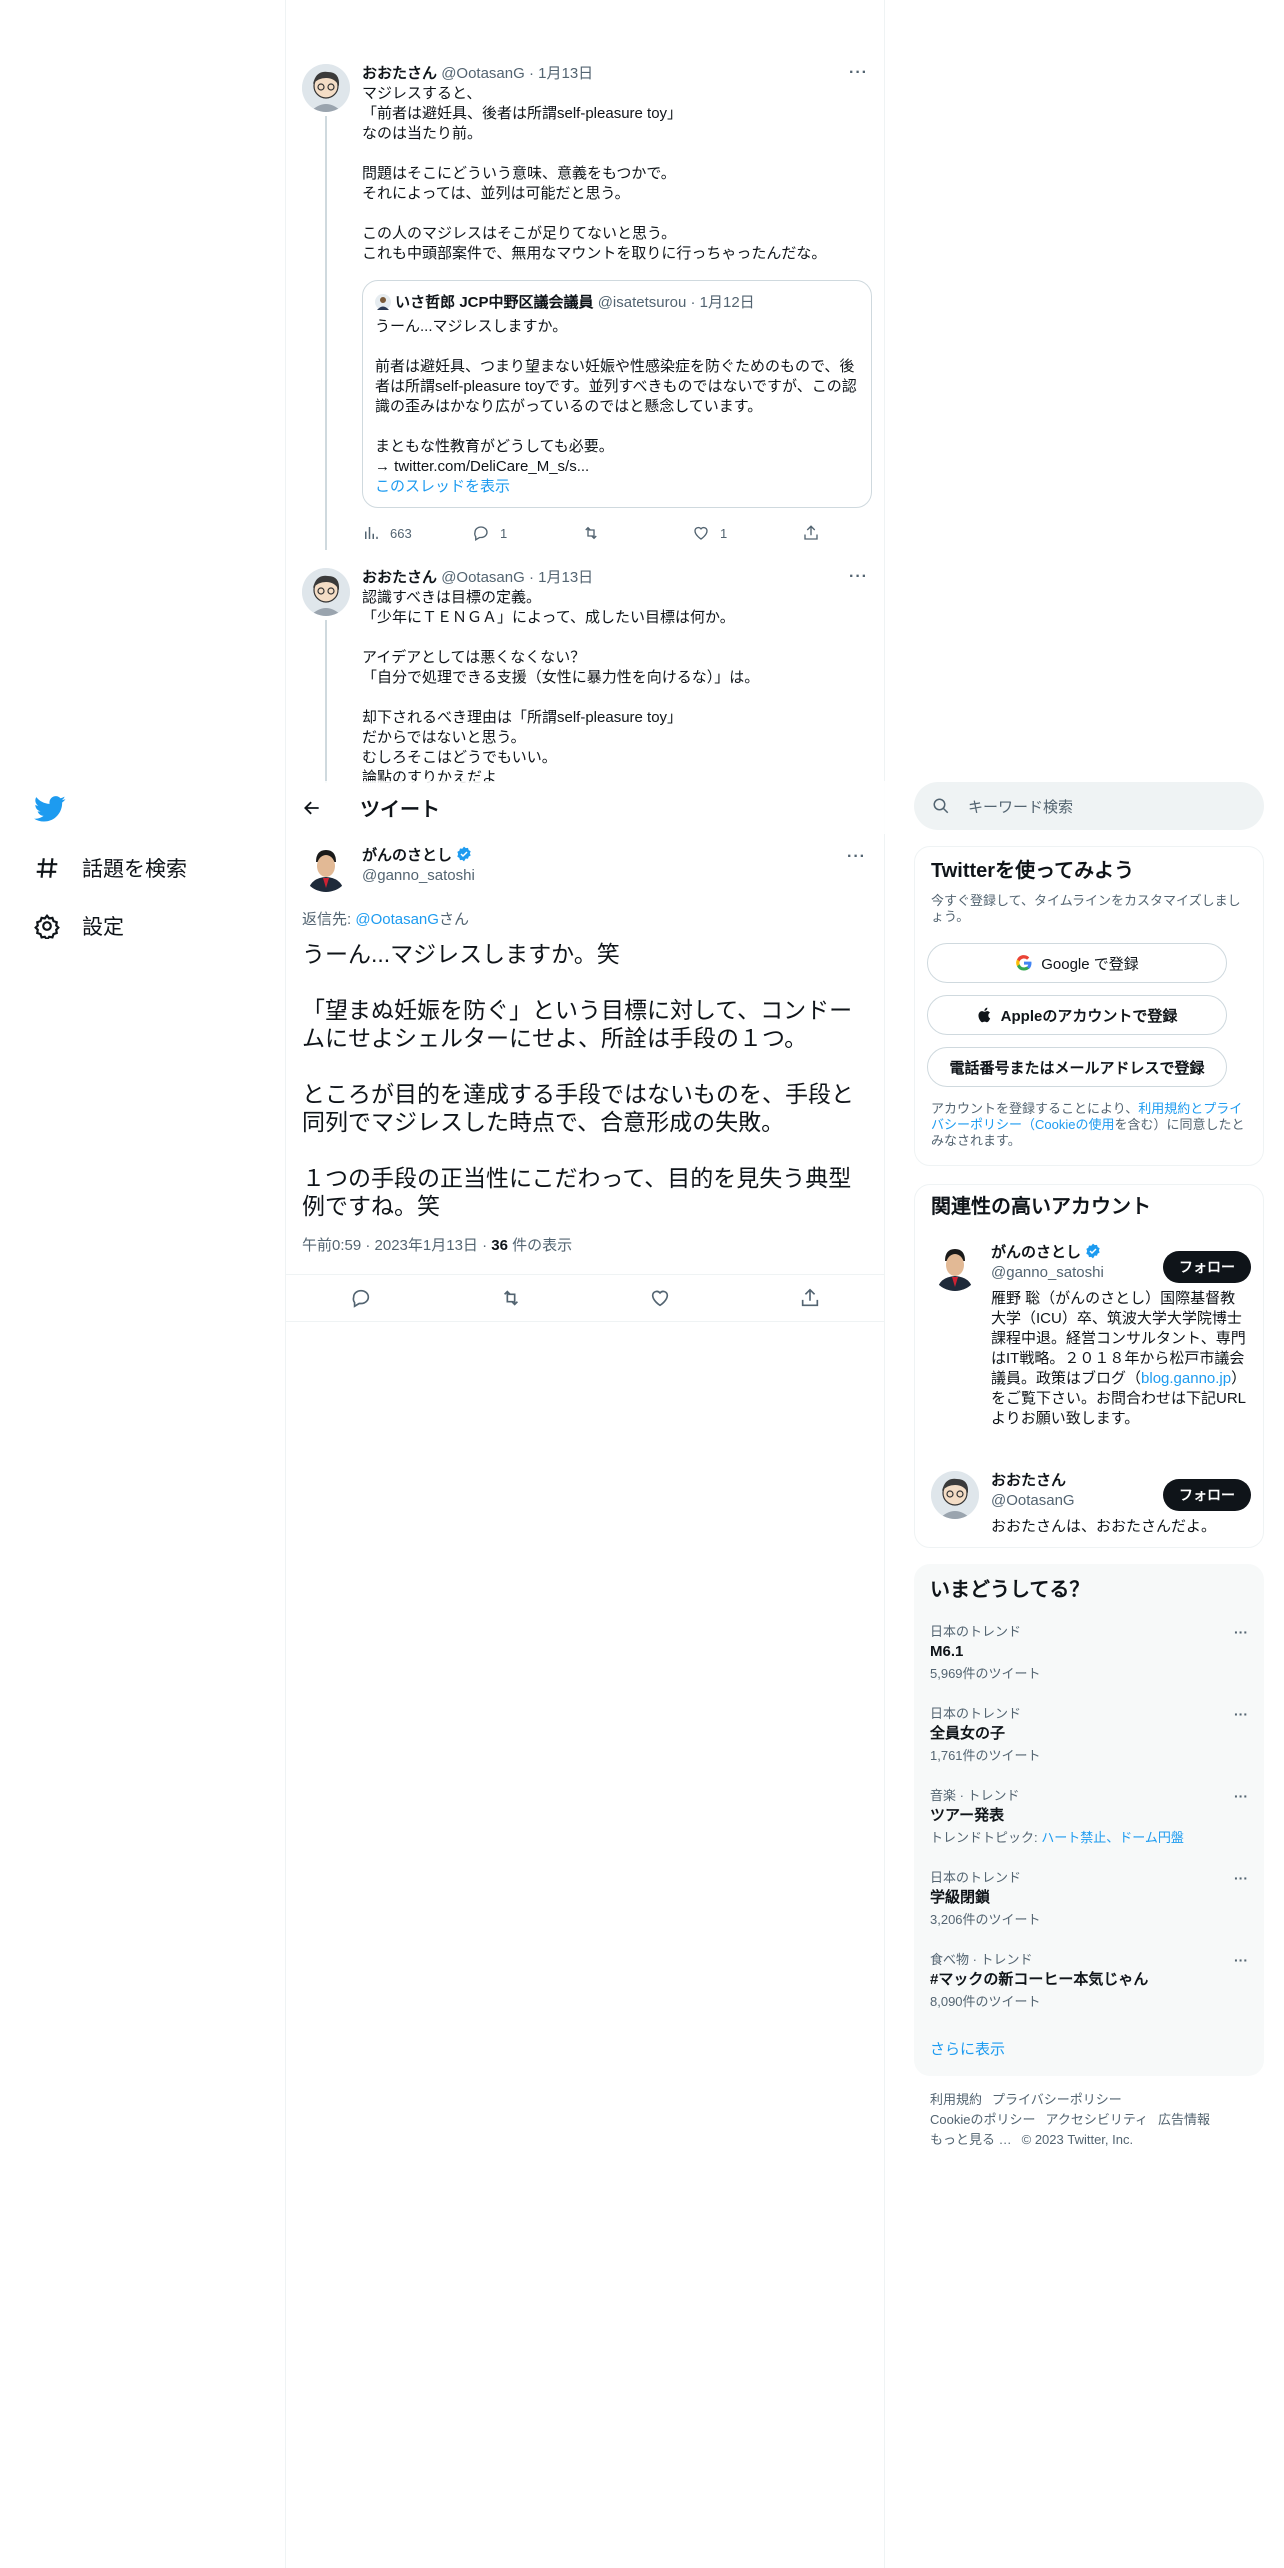 The image size is (1284, 2568). Describe the element at coordinates (79, 926) in the screenshot. I see `nav-settings: 設定` at that location.